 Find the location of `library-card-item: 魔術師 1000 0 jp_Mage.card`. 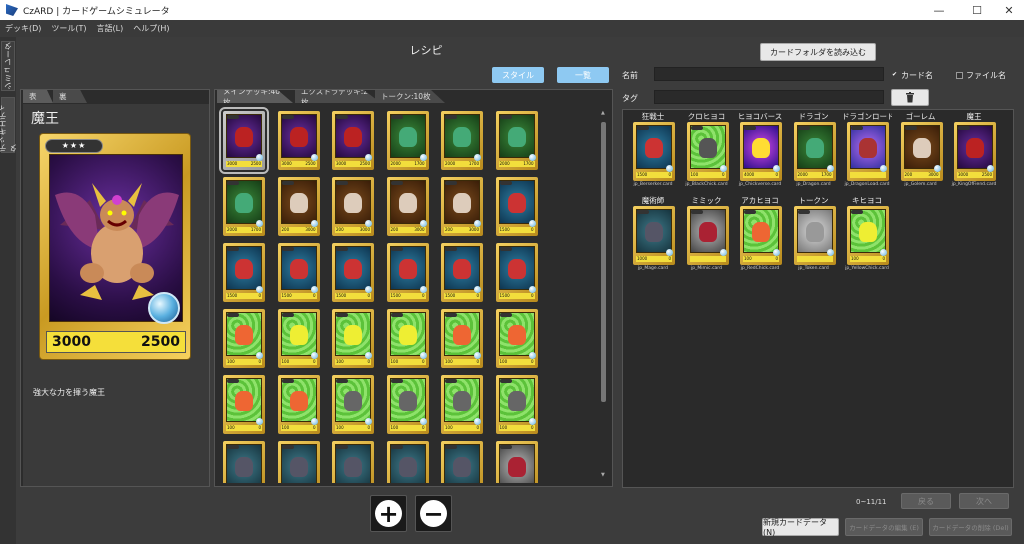

library-card-item: 魔術師 1000 0 jp_Mage.card is located at coordinates (653, 236).